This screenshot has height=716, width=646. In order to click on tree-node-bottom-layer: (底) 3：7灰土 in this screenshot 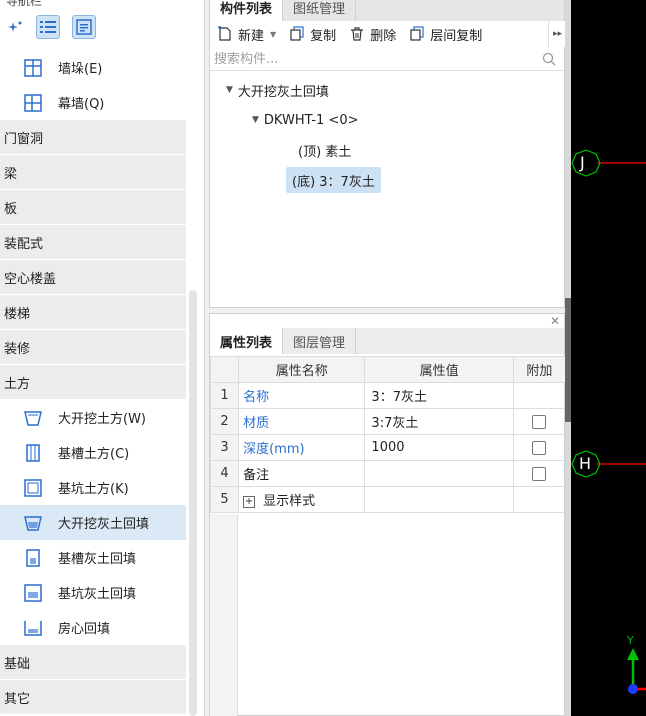, I will do `click(333, 180)`.